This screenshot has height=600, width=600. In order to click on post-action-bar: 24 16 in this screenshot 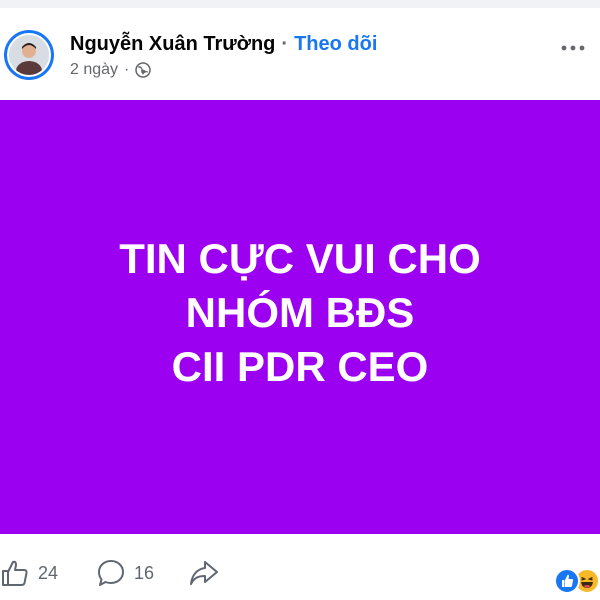, I will do `click(300, 567)`.